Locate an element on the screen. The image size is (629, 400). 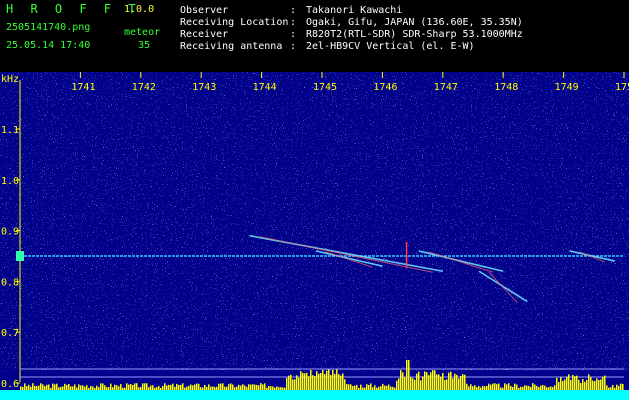
signal-baseline is located at coordinates (314, 395).